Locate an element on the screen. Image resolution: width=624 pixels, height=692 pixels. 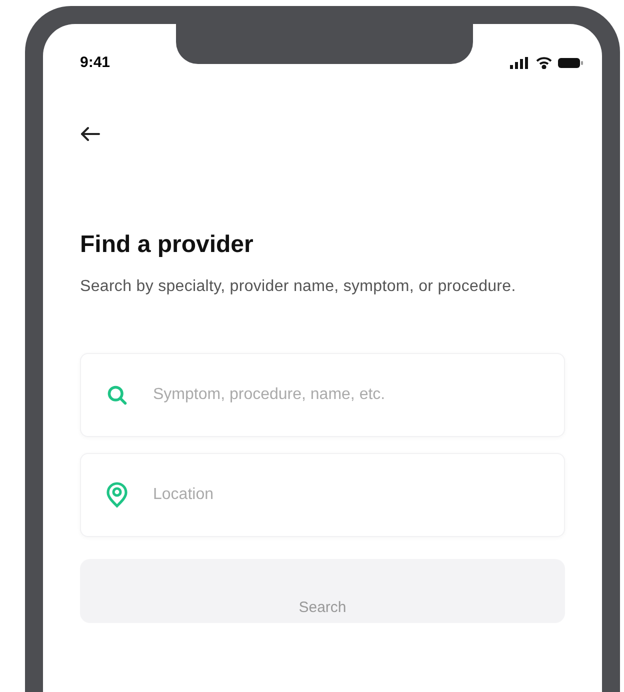
location-field: Location is located at coordinates (322, 495).